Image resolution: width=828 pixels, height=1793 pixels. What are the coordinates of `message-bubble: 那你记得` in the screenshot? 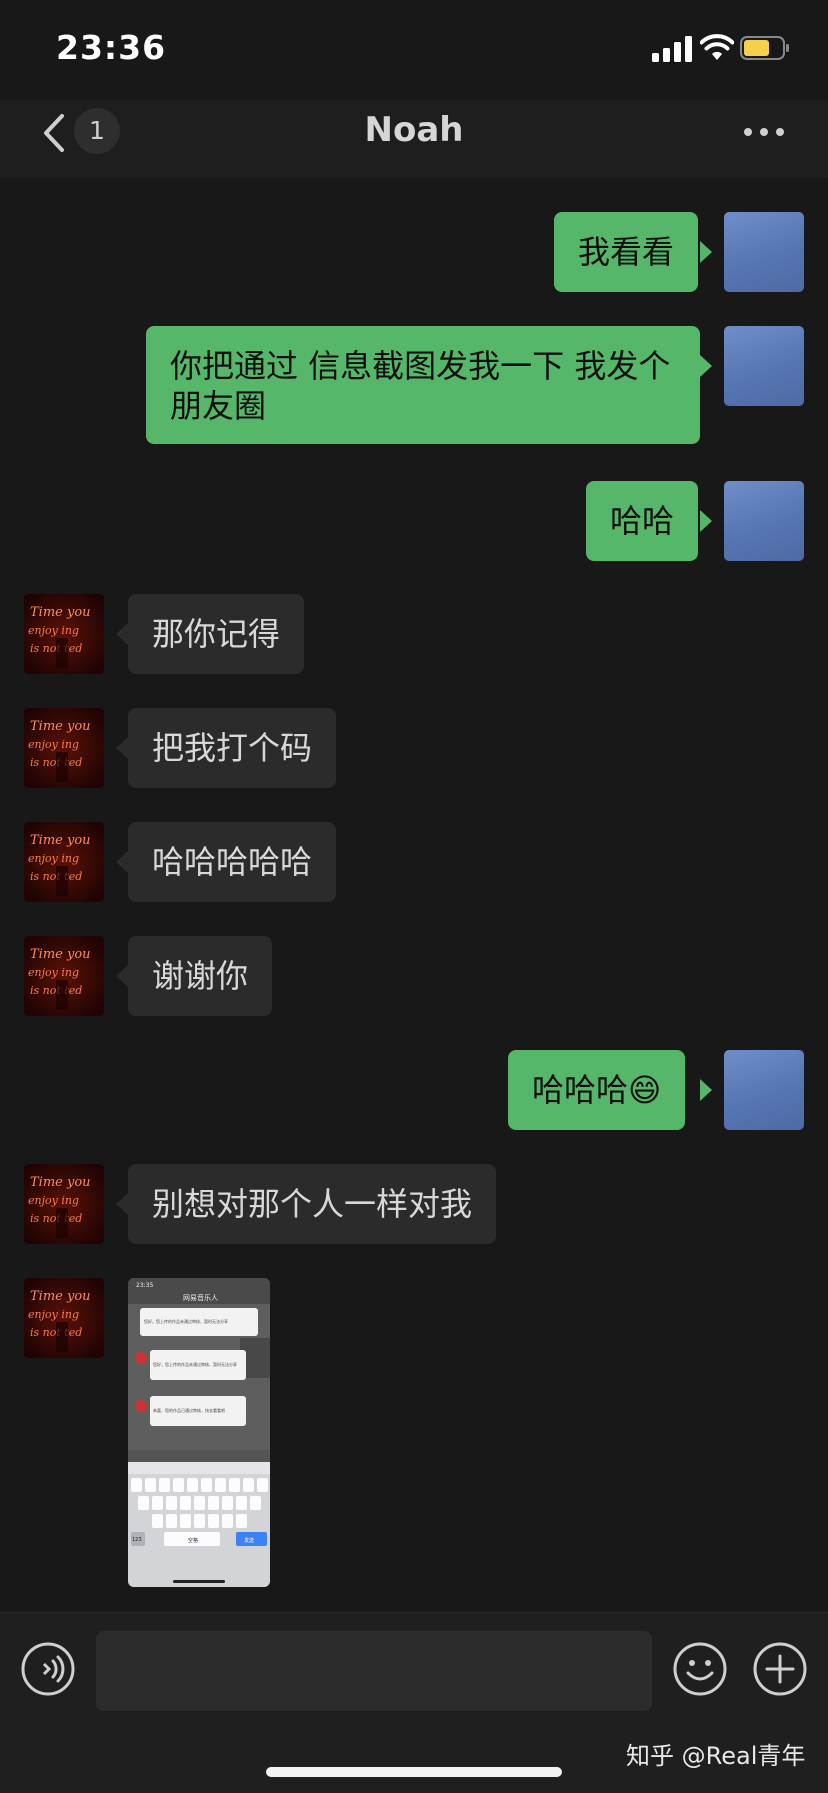 It's located at (216, 634).